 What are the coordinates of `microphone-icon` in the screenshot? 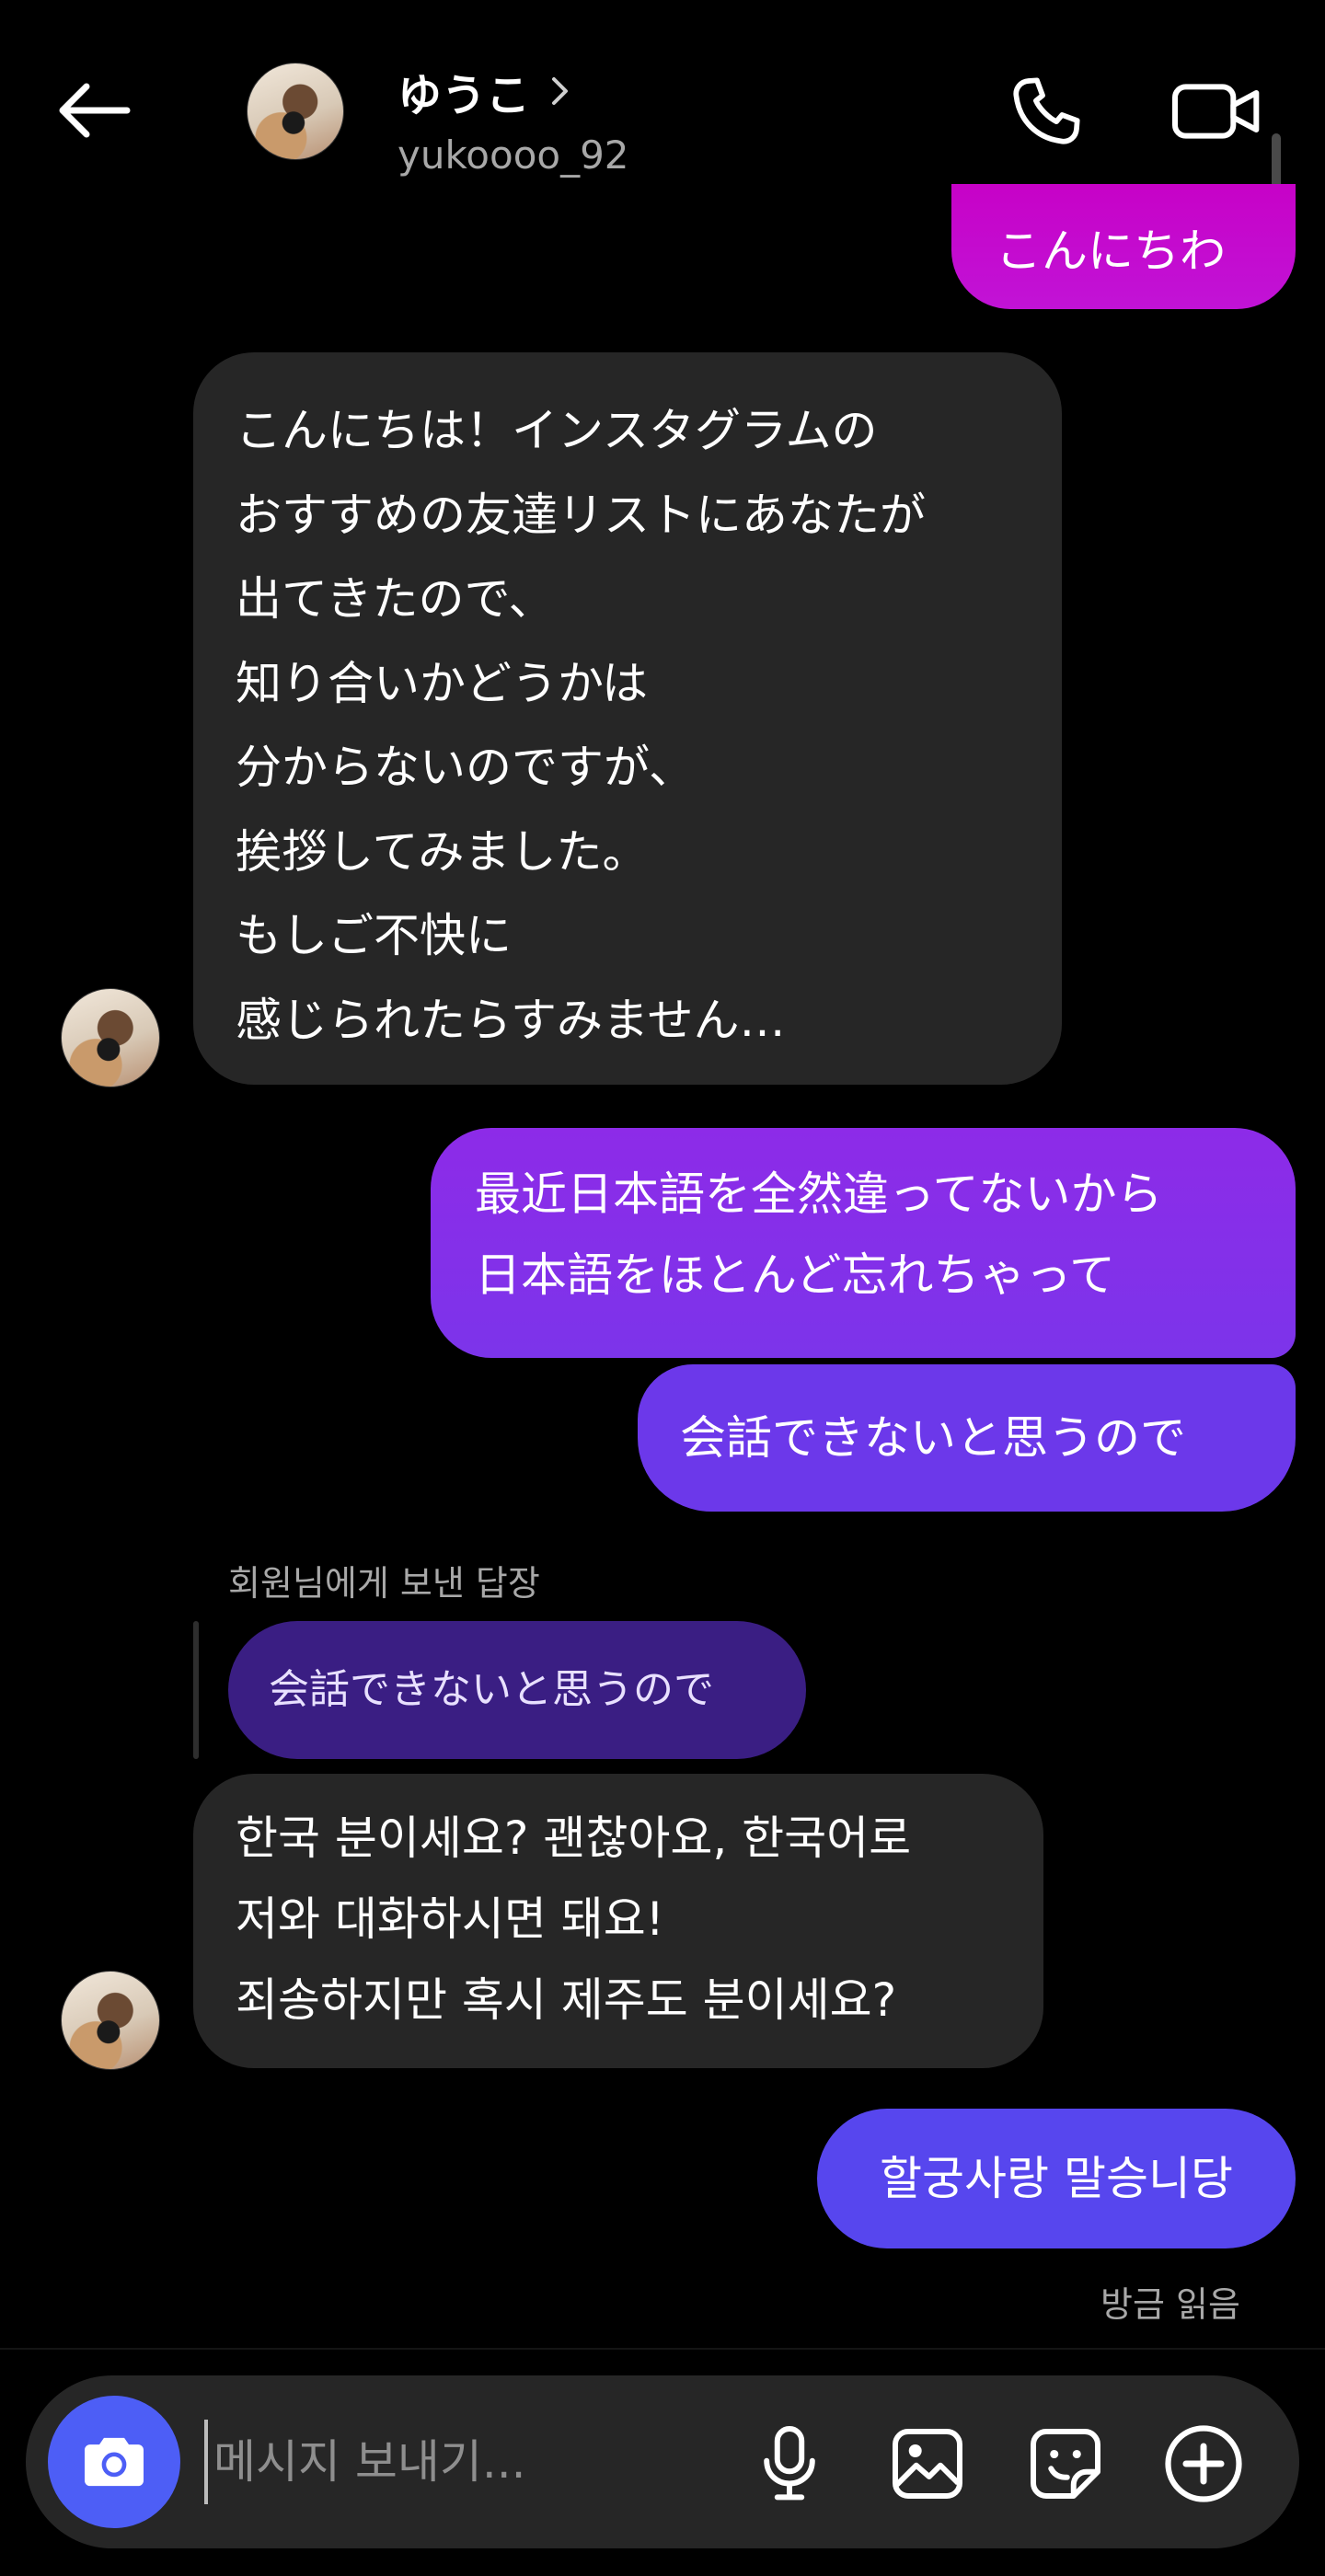 It's located at (789, 2463).